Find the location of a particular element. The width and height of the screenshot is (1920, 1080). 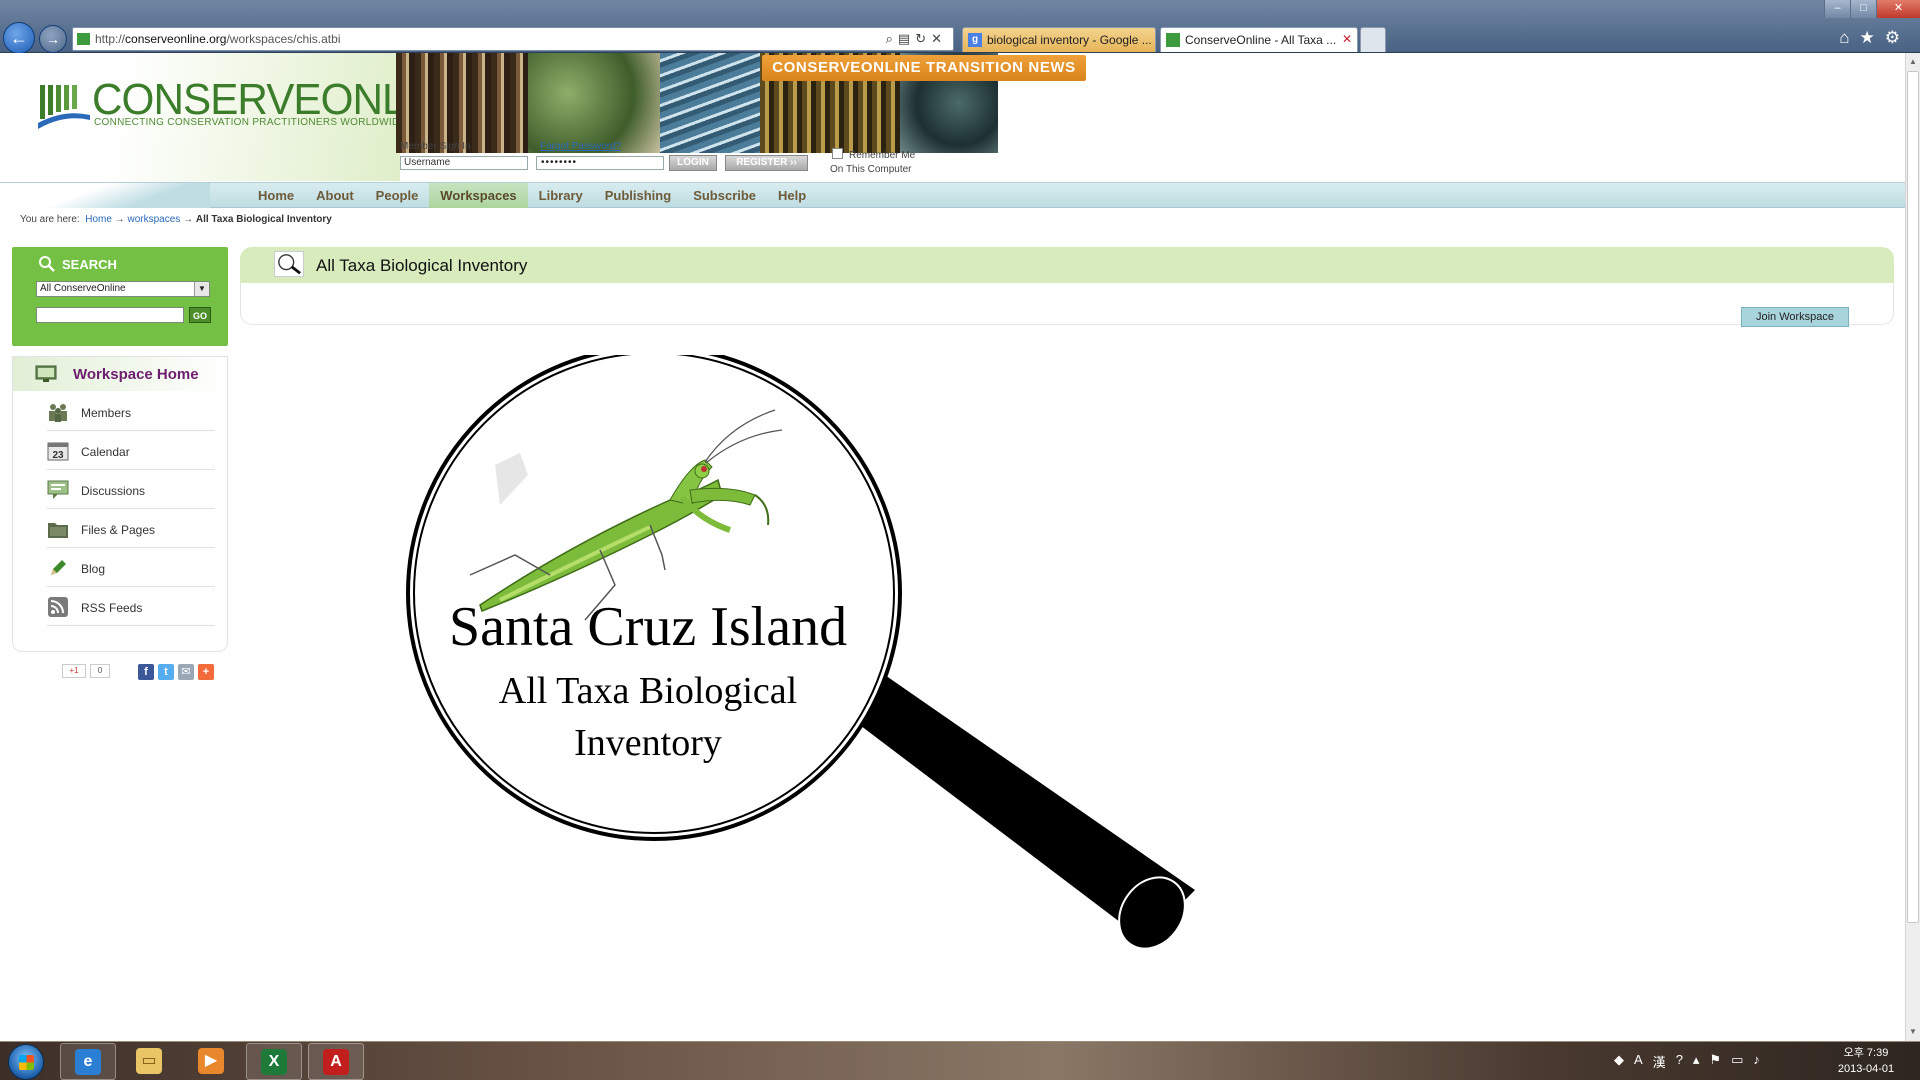

tab-conserveonline: ConserveOnline - All Taxa ... ✕ is located at coordinates (1259, 39).